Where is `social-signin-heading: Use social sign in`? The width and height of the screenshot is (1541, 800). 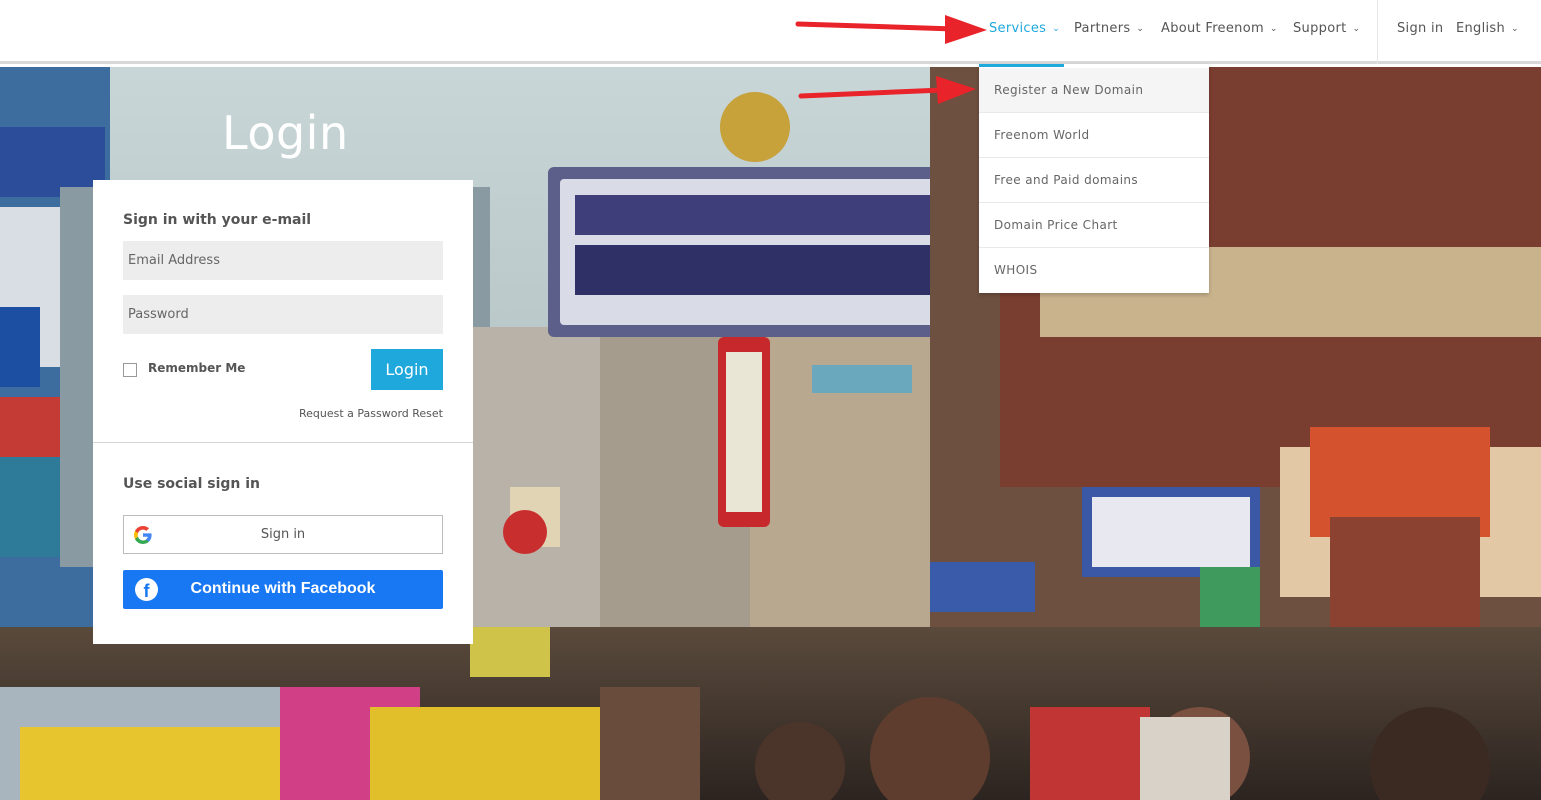 social-signin-heading: Use social sign in is located at coordinates (191, 484).